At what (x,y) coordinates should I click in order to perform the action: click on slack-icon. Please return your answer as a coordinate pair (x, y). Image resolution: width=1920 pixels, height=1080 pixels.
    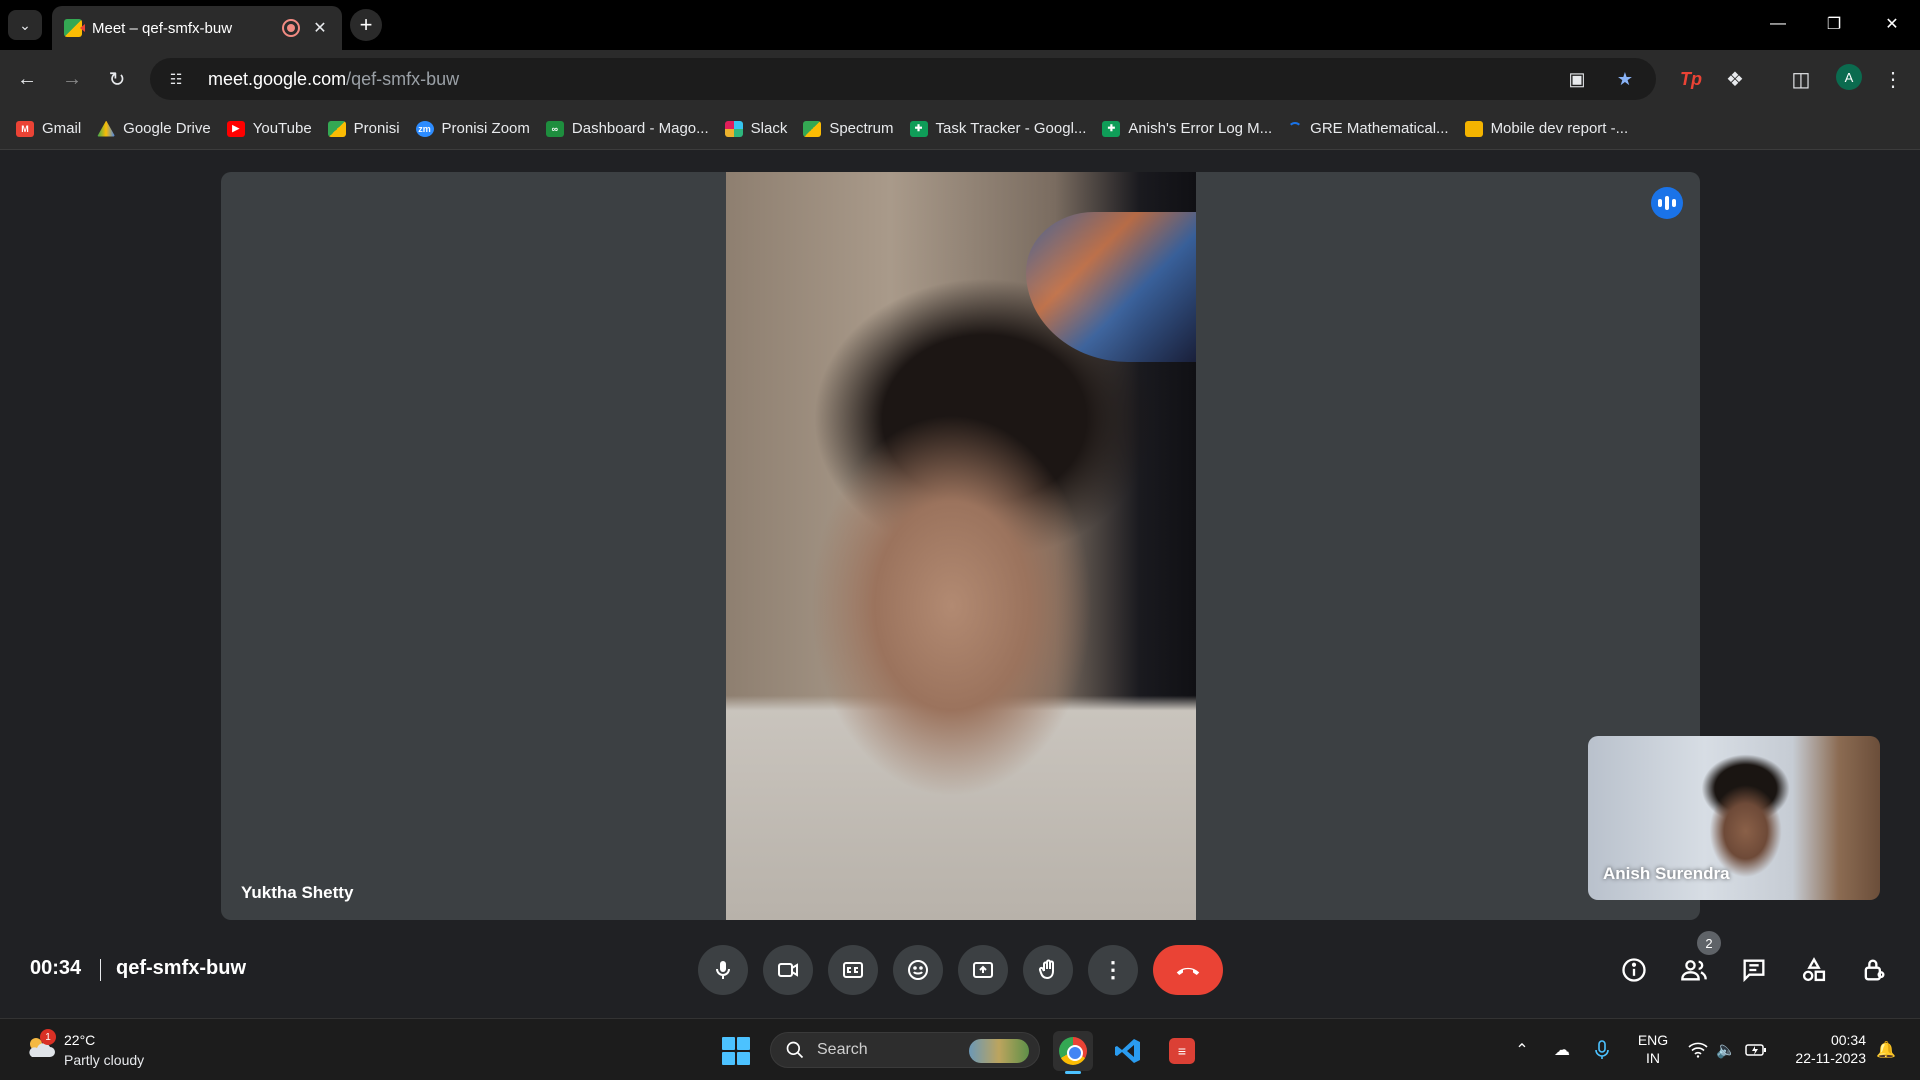
    Looking at the image, I should click on (733, 128).